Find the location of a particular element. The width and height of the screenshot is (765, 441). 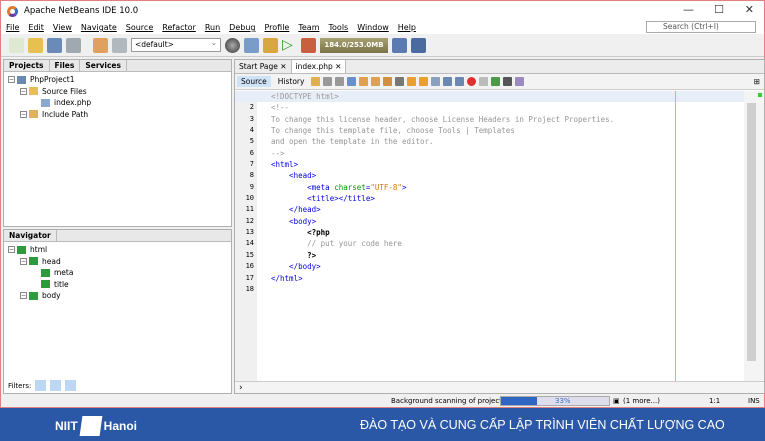

history-button: History is located at coordinates (291, 81).